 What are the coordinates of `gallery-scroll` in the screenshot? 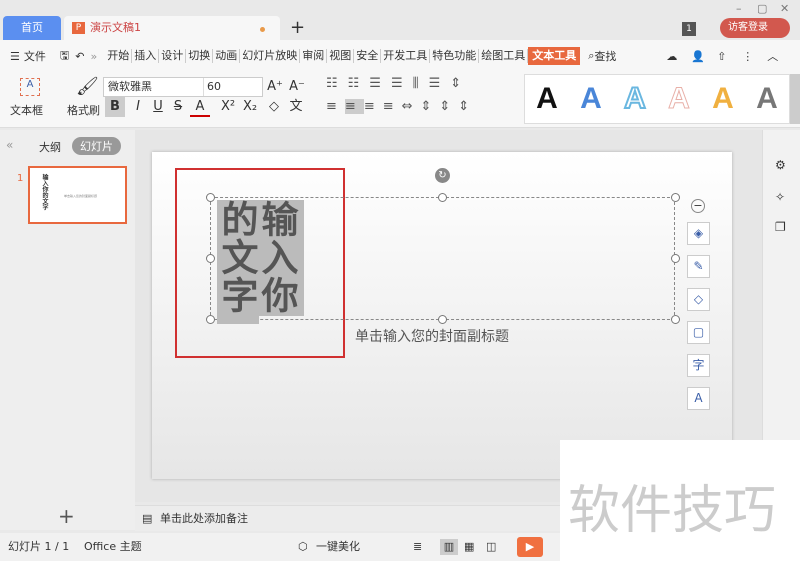 It's located at (795, 99).